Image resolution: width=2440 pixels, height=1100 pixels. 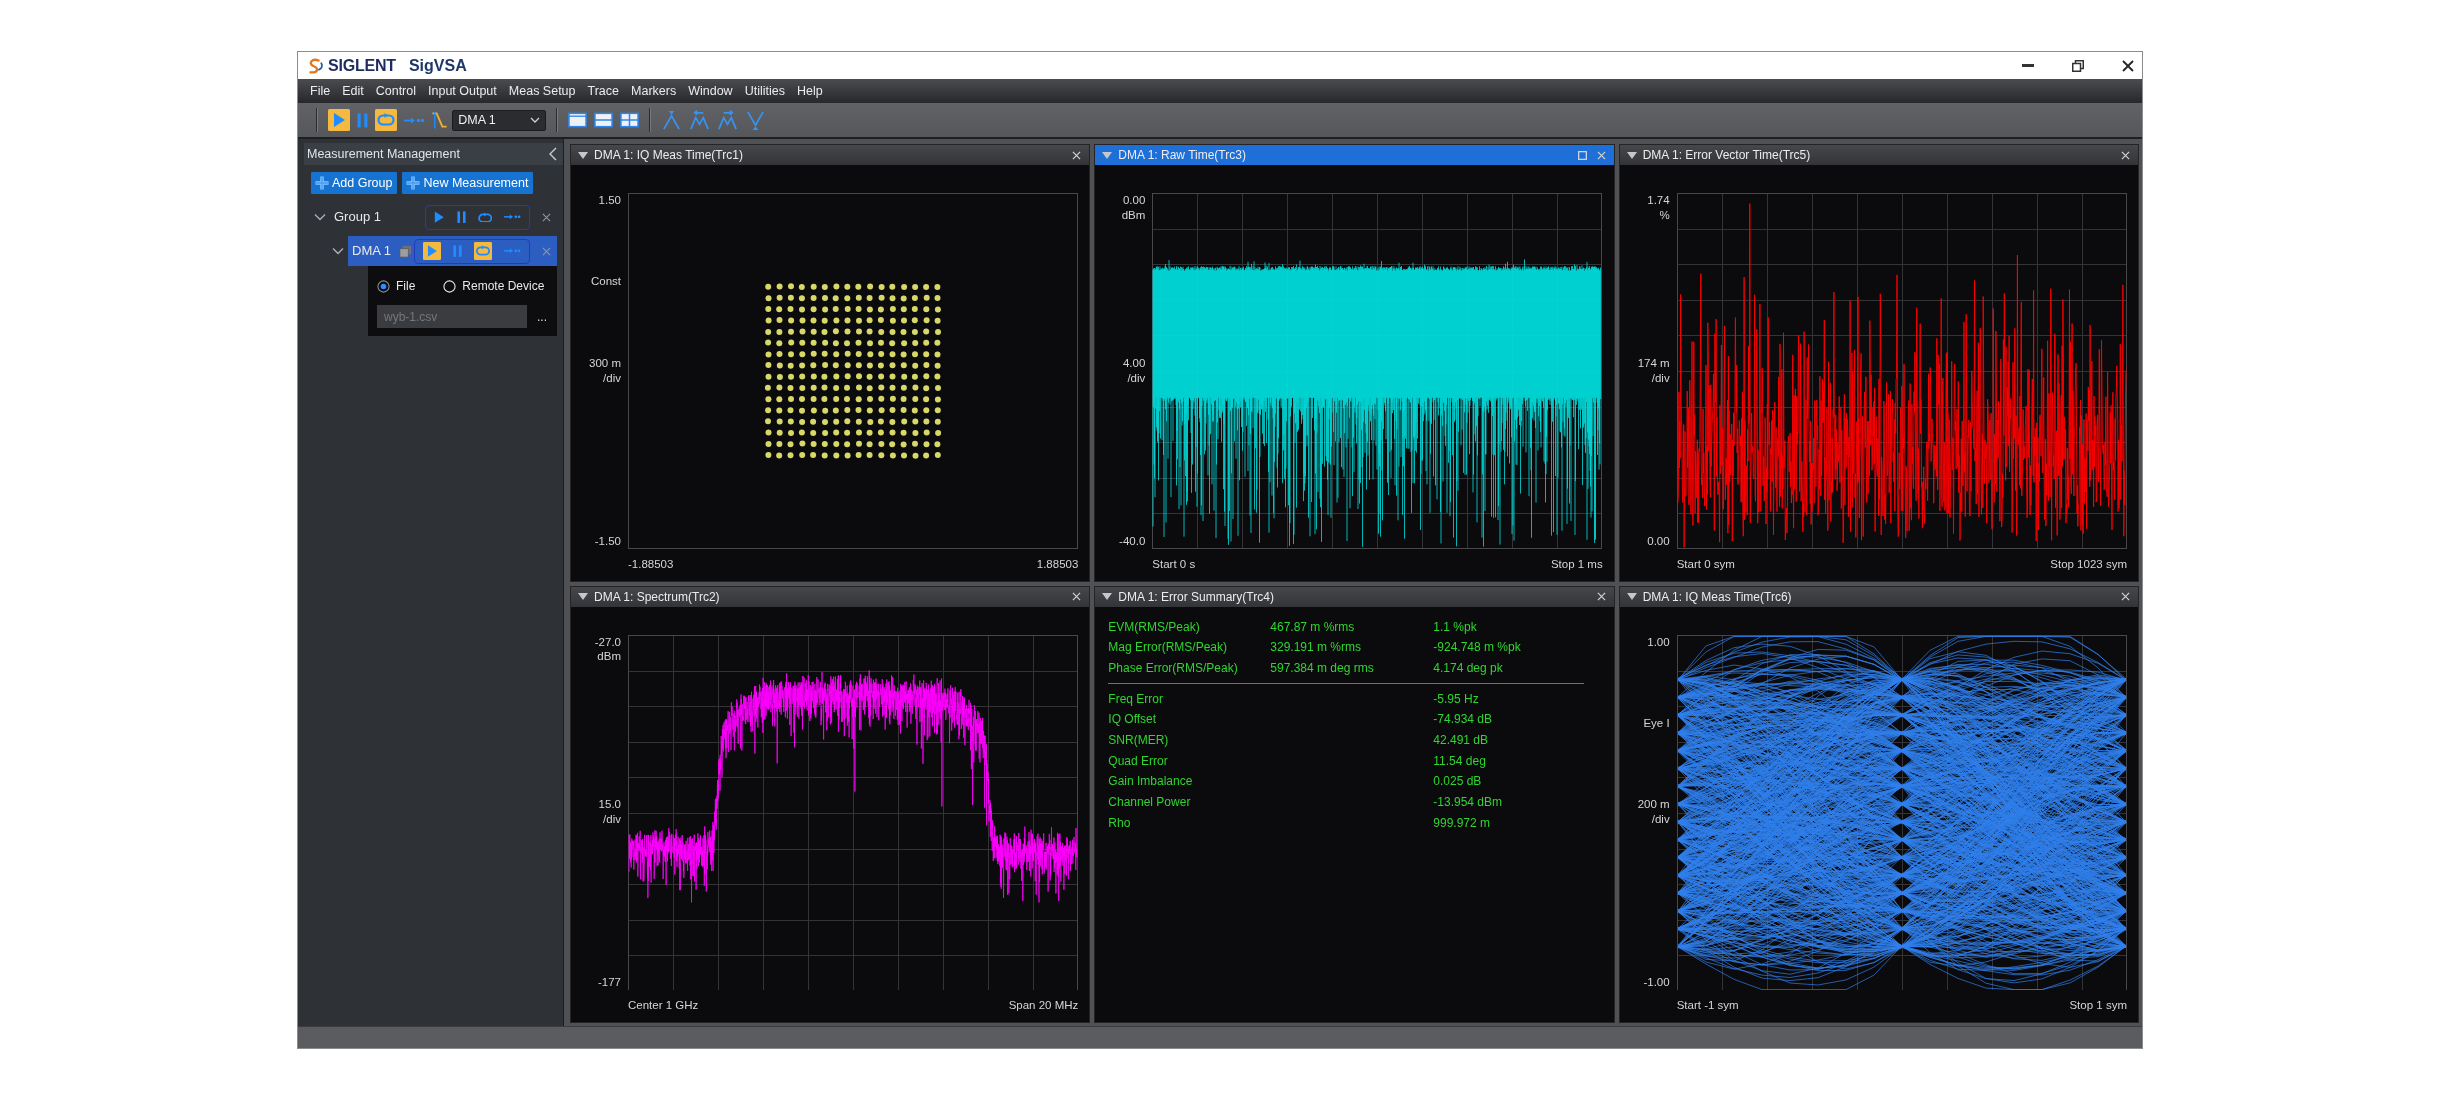 What do you see at coordinates (609, 805) in the screenshot?
I see `axis-label: 15.0` at bounding box center [609, 805].